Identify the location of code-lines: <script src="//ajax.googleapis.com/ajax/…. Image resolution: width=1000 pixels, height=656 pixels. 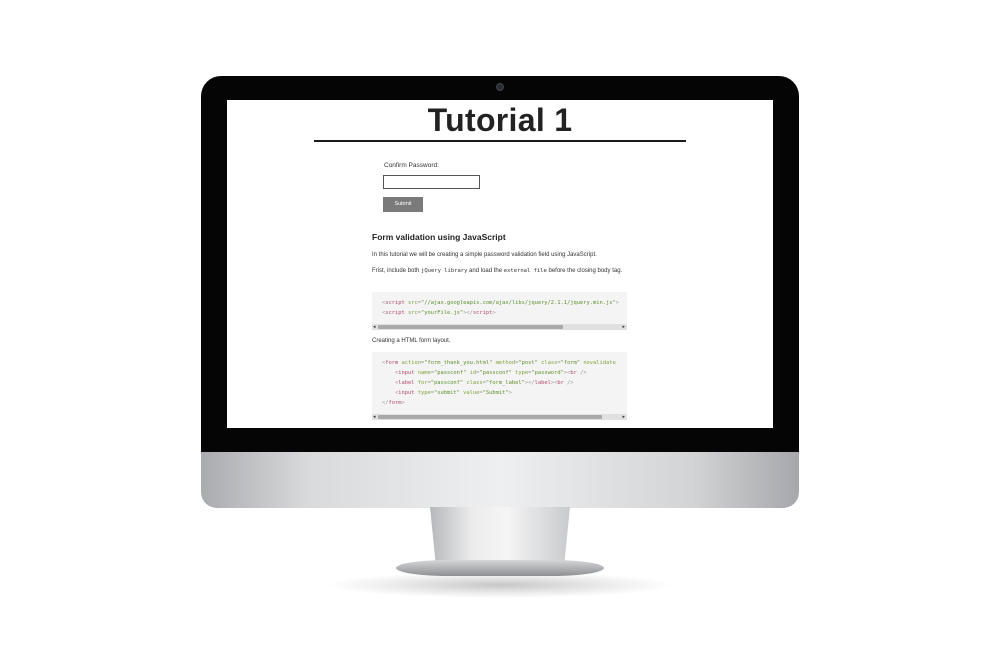
(499, 308).